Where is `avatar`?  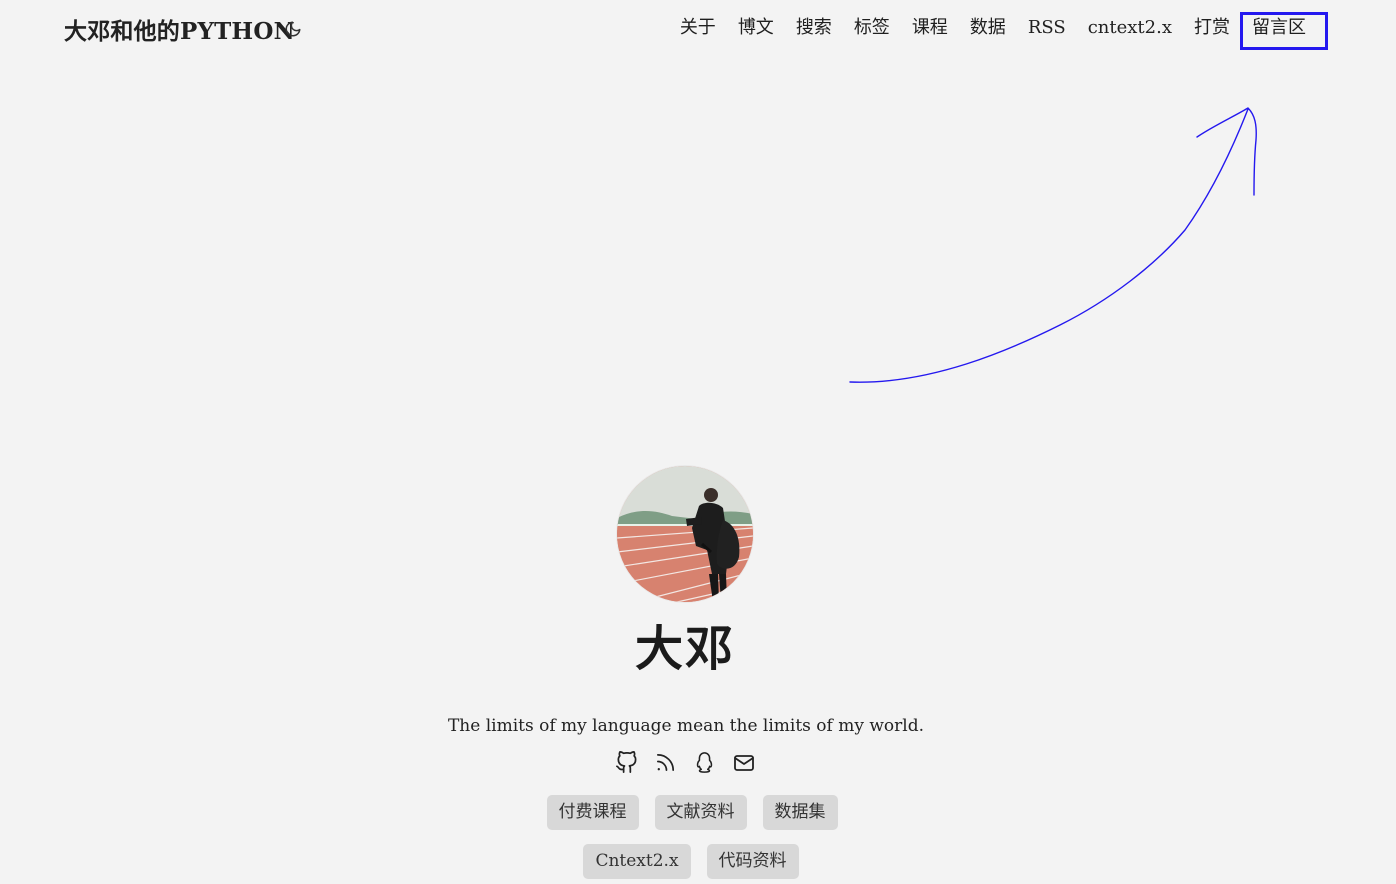
avatar is located at coordinates (685, 534).